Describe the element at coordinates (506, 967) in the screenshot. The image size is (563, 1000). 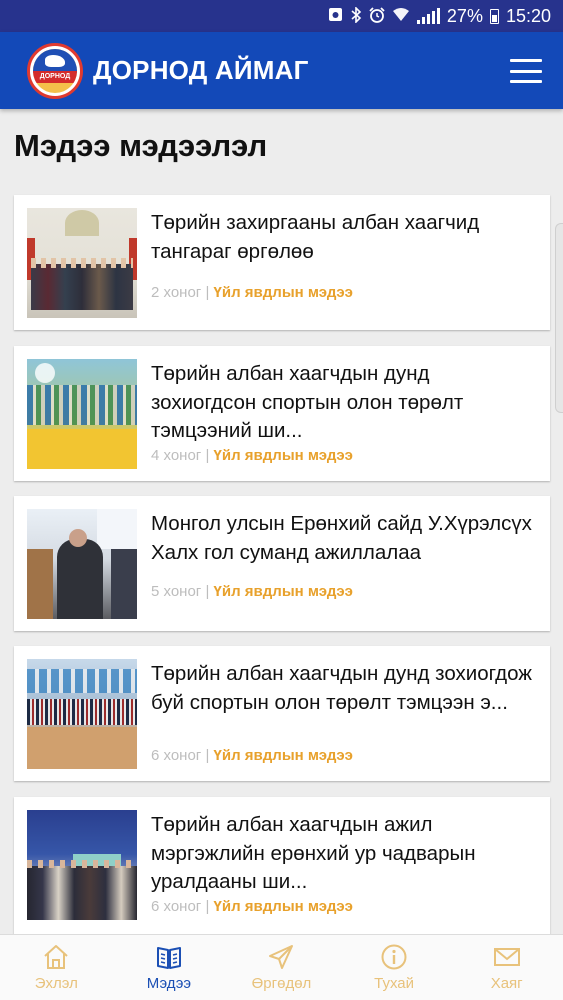
I see `nav-address: Хаяг` at that location.